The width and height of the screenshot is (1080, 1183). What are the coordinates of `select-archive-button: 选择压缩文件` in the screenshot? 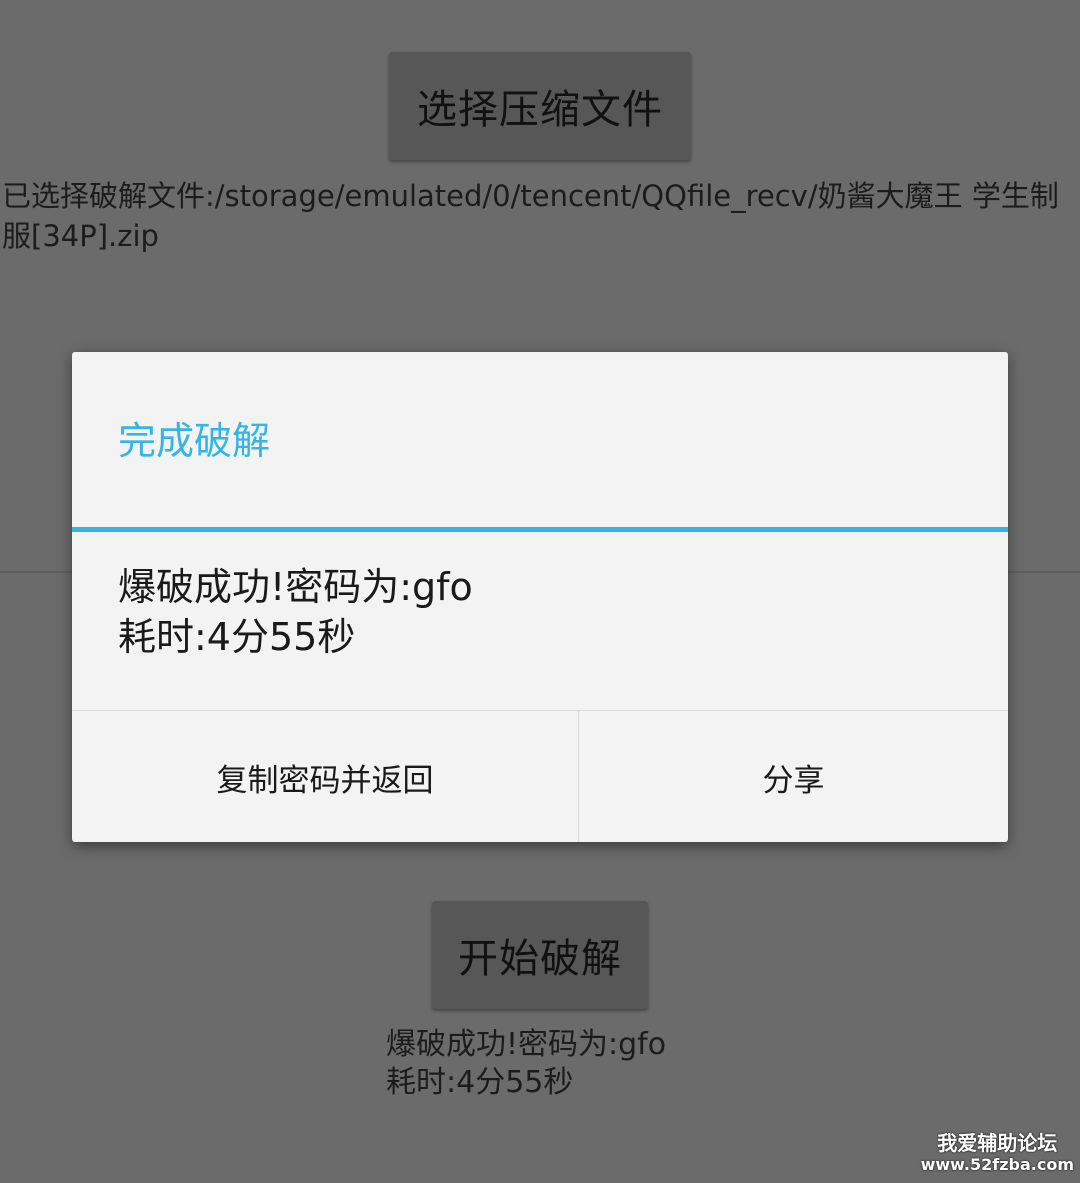 It's located at (540, 106).